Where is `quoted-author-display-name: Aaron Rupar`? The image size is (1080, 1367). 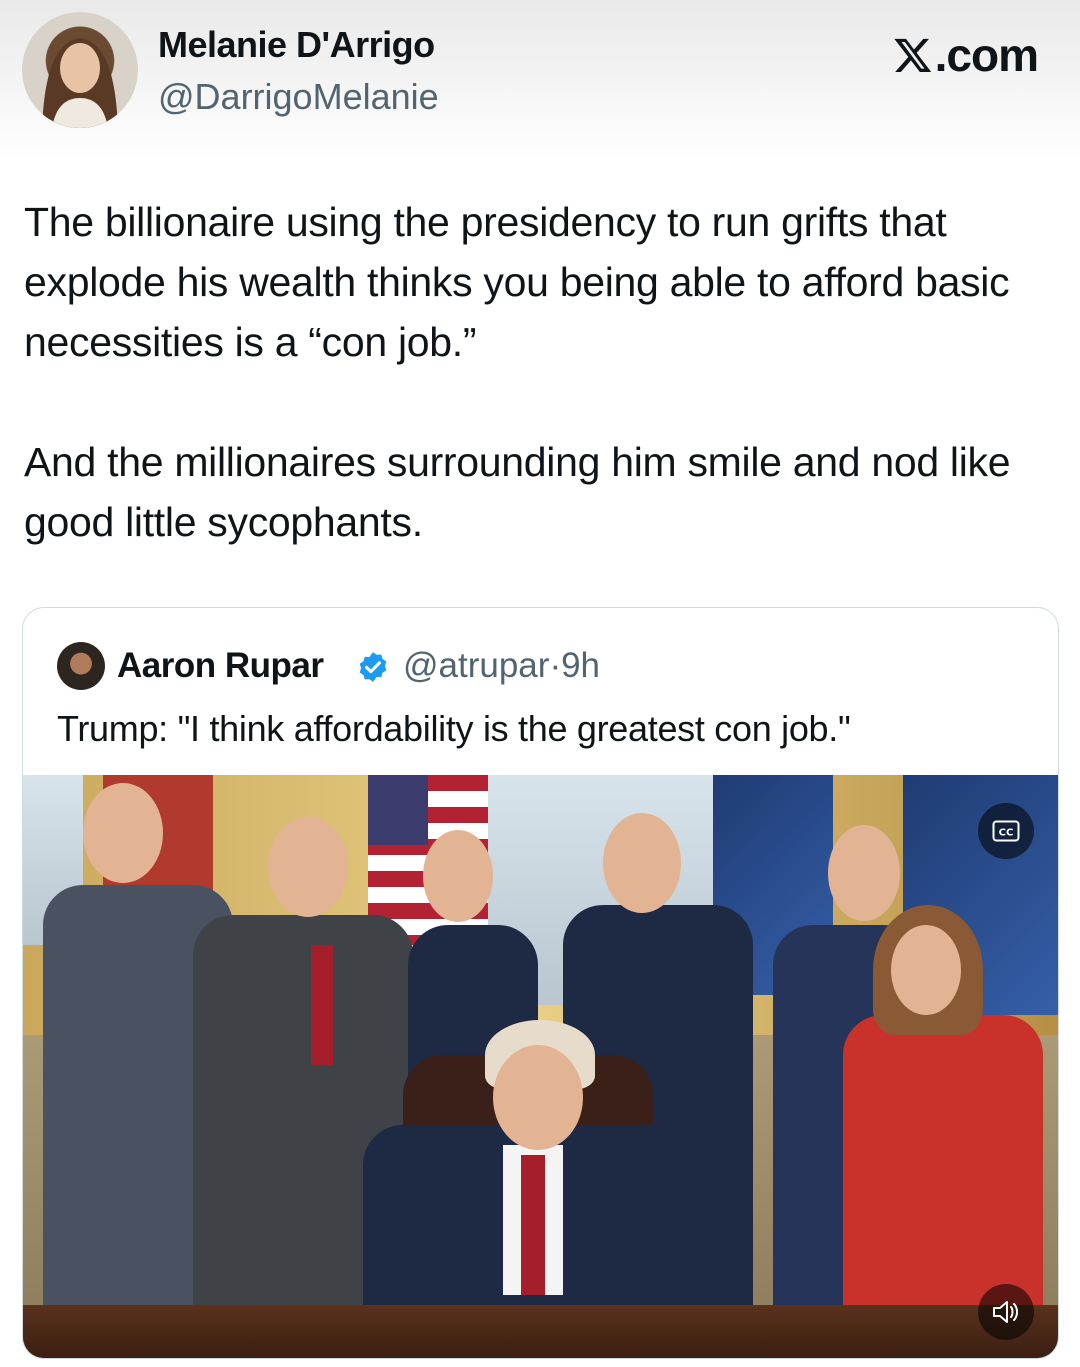
quoted-author-display-name: Aaron Rupar is located at coordinates (220, 666).